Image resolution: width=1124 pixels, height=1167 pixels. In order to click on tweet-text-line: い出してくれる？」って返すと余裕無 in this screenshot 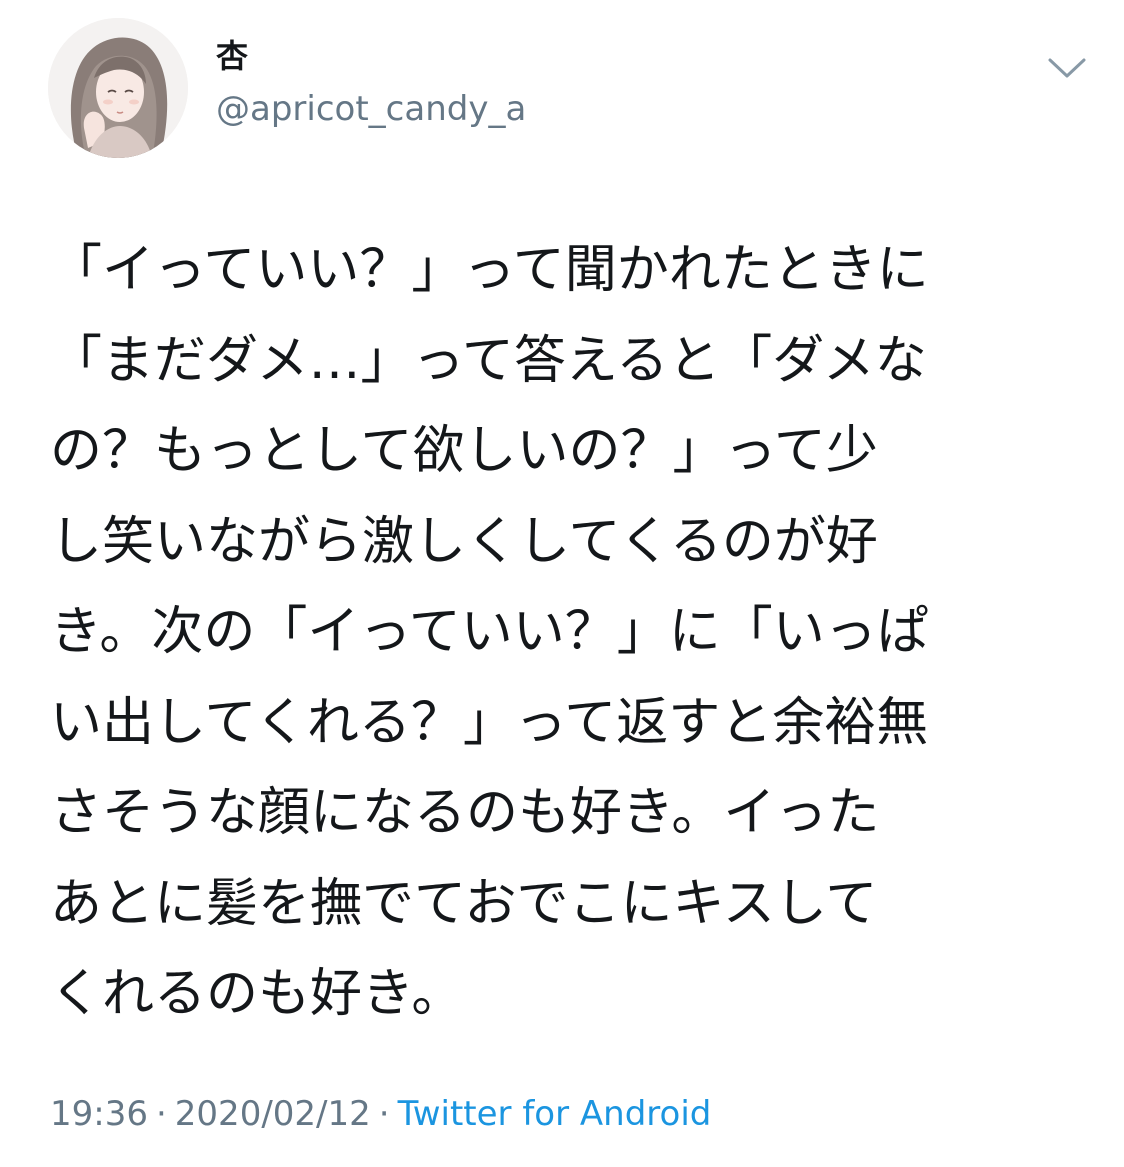, I will do `click(489, 722)`.